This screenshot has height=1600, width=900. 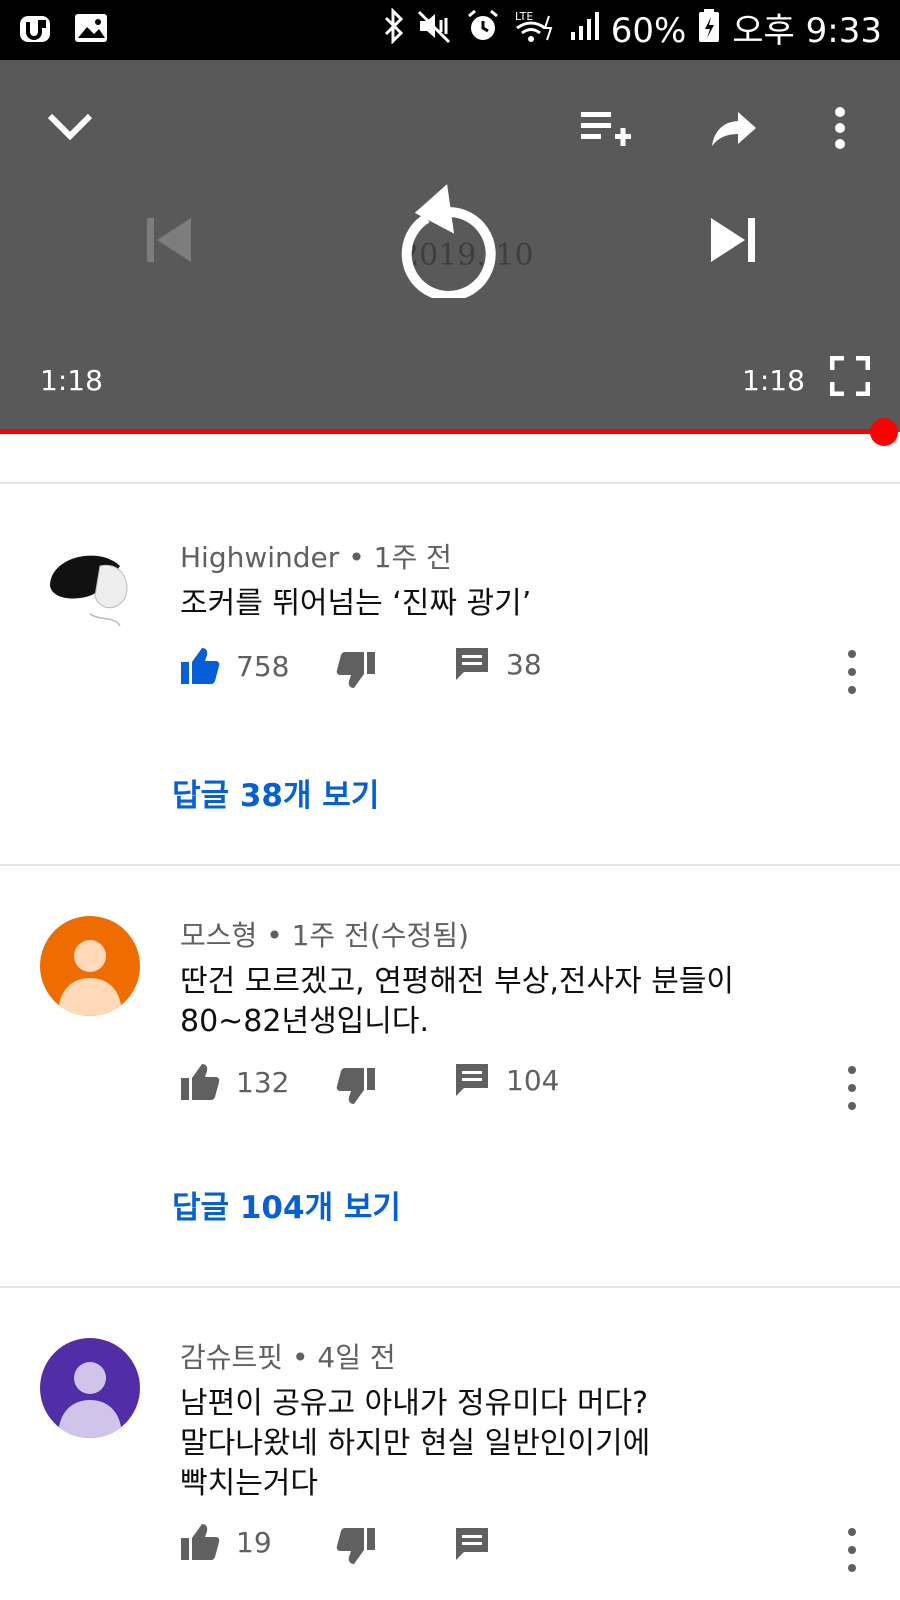 What do you see at coordinates (709, 30) in the screenshot?
I see `battery-icon` at bounding box center [709, 30].